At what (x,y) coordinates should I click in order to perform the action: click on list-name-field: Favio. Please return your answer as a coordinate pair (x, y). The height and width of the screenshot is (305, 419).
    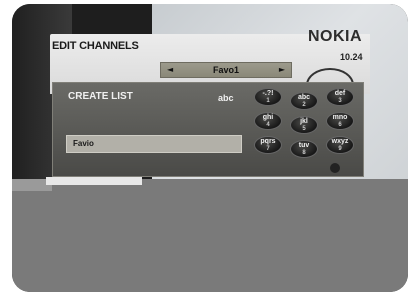
    Looking at the image, I should click on (154, 144).